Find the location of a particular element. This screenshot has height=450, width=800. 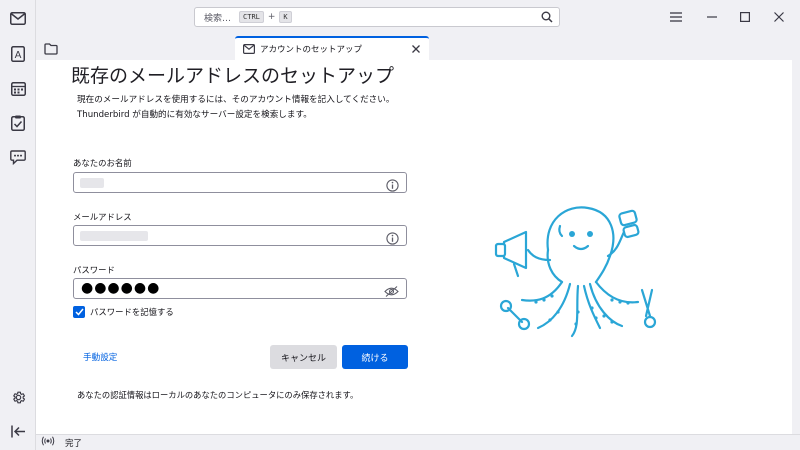

manual-config-link: 手動設定 is located at coordinates (100, 357).